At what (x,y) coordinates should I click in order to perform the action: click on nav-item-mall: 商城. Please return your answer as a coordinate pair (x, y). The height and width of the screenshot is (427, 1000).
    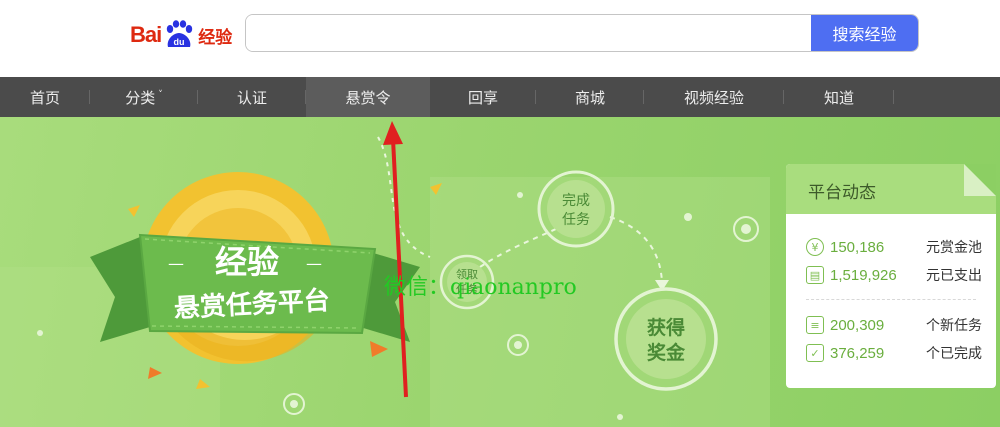
    Looking at the image, I should click on (590, 97).